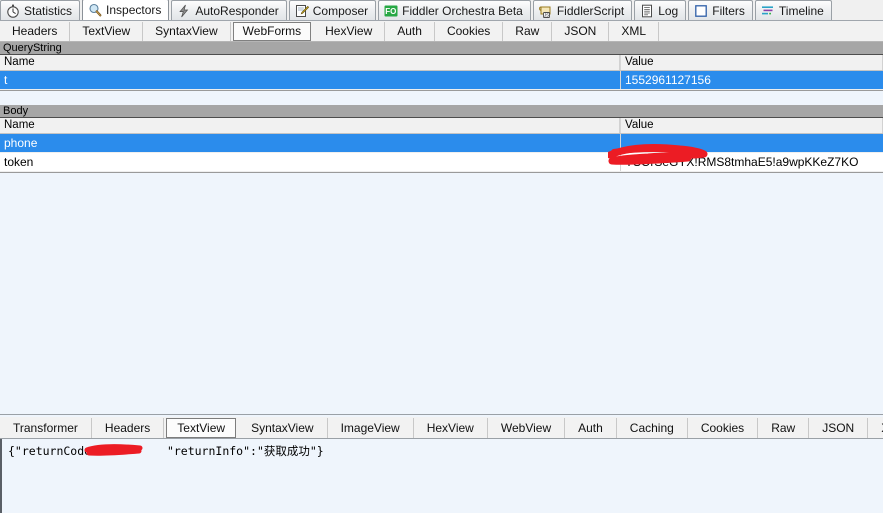  I want to click on main-tab-label: FiddlerScript, so click(590, 10).